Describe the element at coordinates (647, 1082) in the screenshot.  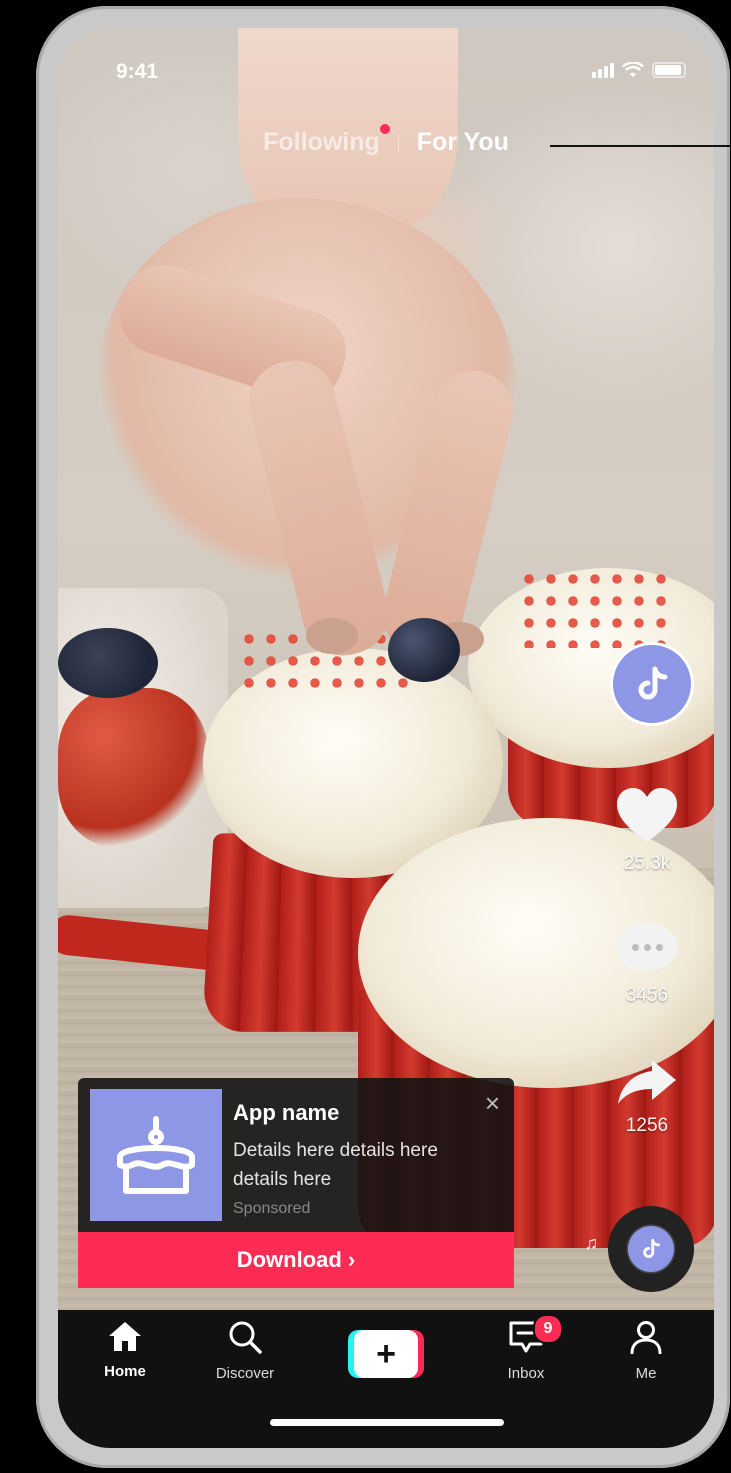
I see `share-arrow-icon` at that location.